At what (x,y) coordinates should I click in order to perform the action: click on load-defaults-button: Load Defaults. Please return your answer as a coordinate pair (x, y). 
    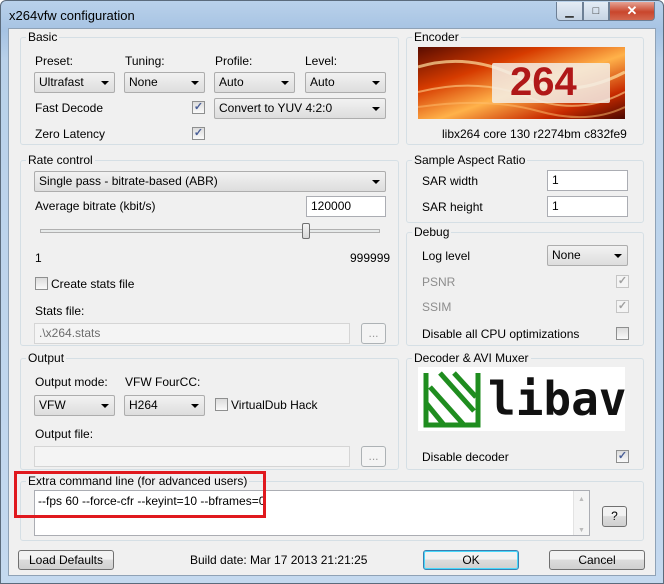
    Looking at the image, I should click on (66, 560).